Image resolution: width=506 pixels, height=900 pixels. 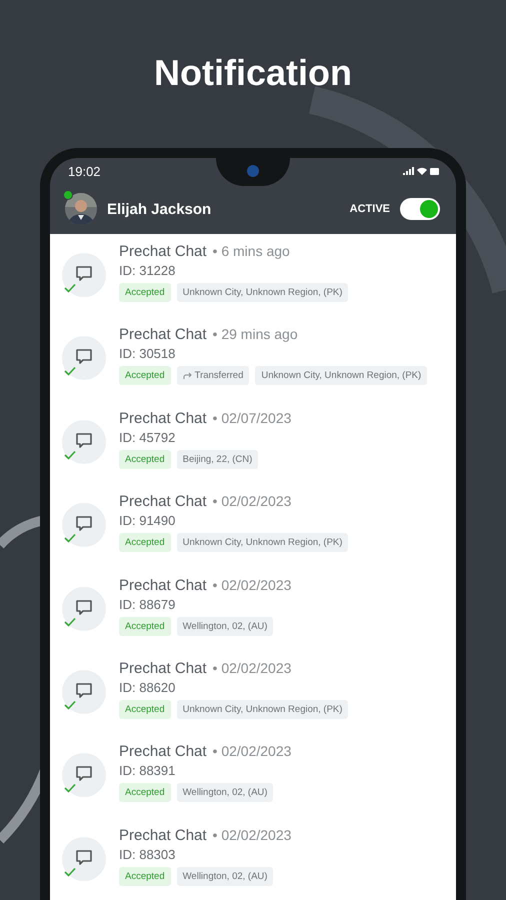 What do you see at coordinates (147, 438) in the screenshot?
I see `notification-id: ID: 45792` at bounding box center [147, 438].